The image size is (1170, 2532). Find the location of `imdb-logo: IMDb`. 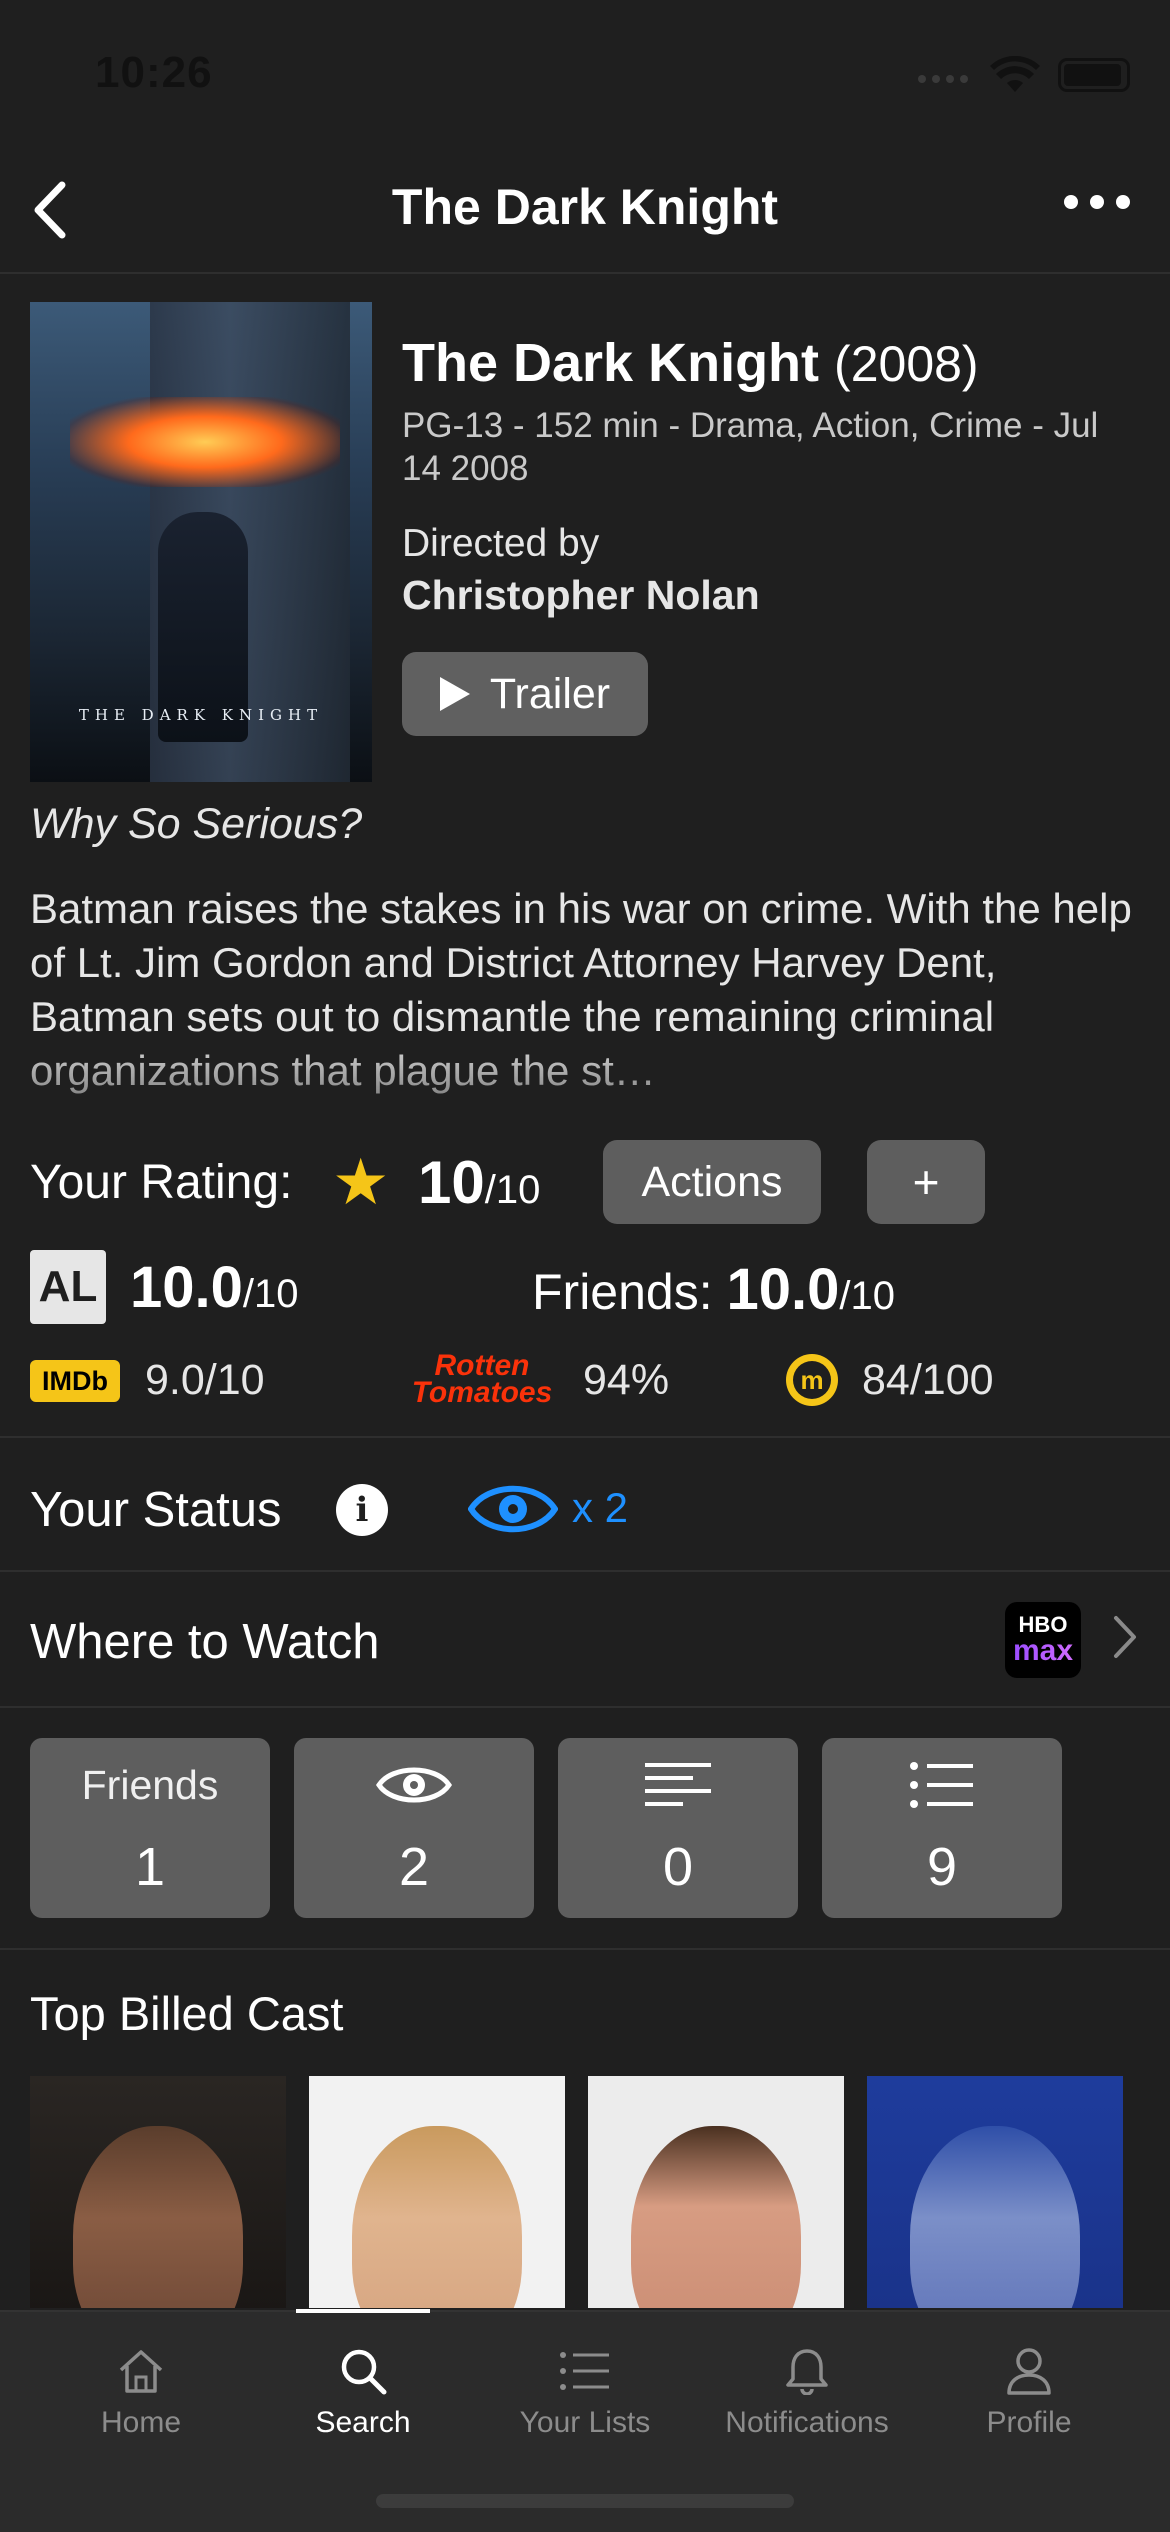

imdb-logo: IMDb is located at coordinates (75, 1381).